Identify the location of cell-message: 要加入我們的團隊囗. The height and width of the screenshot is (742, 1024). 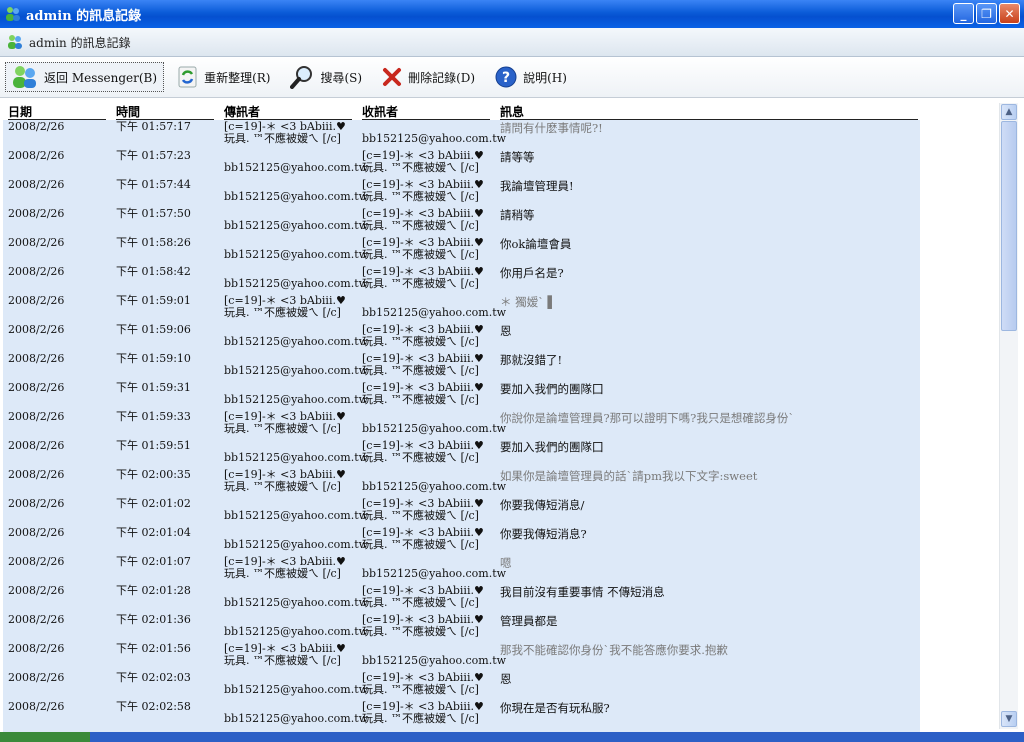
(552, 389).